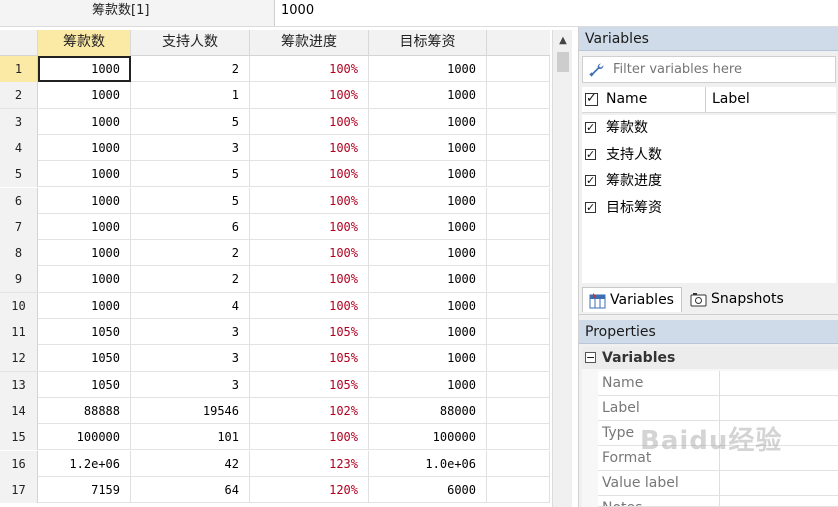 Image resolution: width=838 pixels, height=507 pixels. Describe the element at coordinates (428, 489) in the screenshot. I see `table-cell: 6000` at that location.